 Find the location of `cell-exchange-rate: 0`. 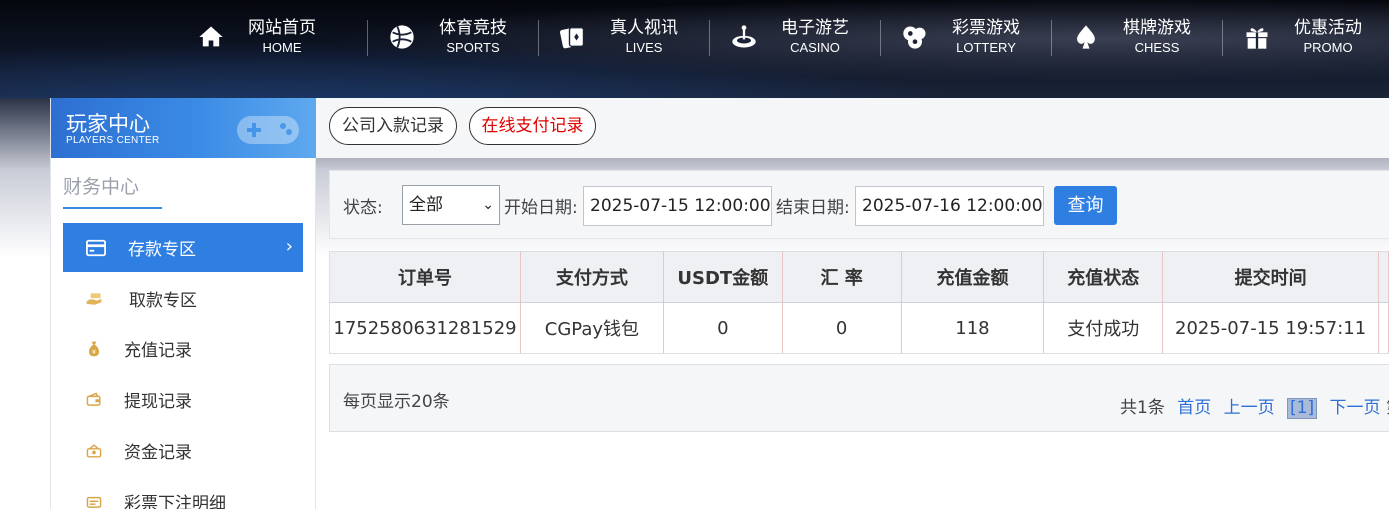

cell-exchange-rate: 0 is located at coordinates (842, 328).